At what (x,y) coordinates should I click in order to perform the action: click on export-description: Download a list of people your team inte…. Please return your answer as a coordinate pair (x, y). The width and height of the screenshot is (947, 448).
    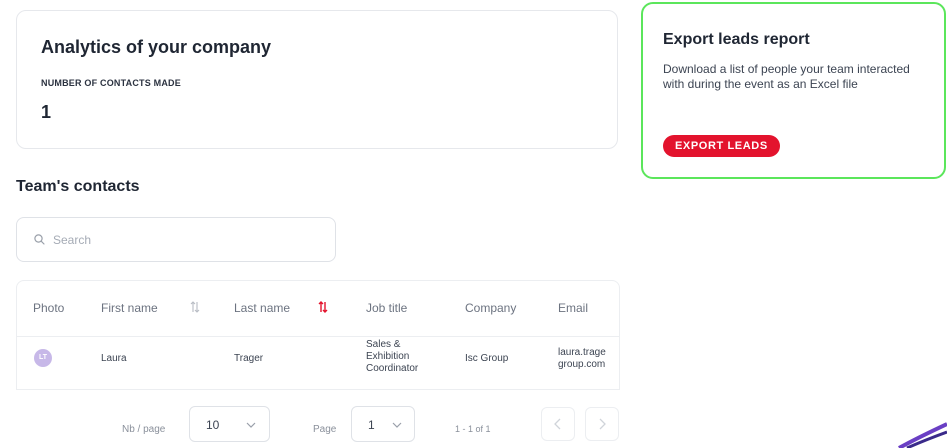
    Looking at the image, I should click on (786, 76).